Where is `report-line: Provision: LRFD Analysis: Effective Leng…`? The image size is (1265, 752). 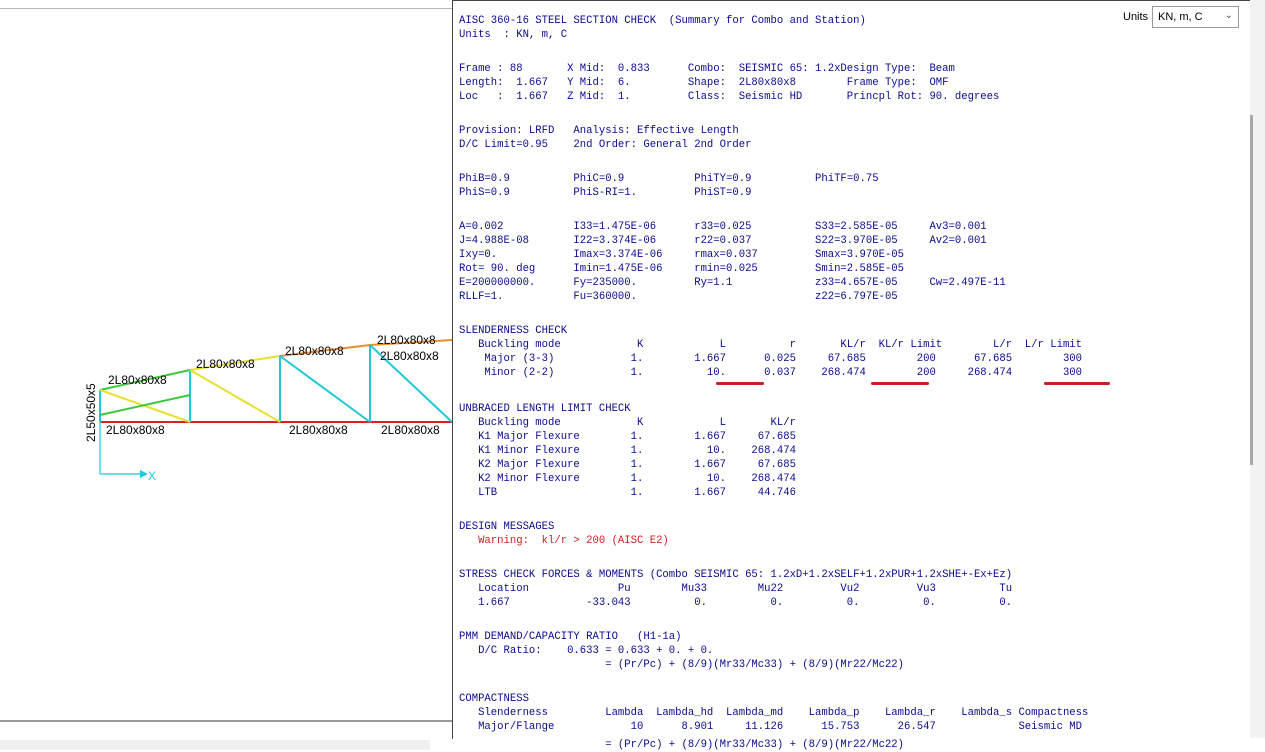
report-line: Provision: LRFD Analysis: Effective Leng… is located at coordinates (599, 131).